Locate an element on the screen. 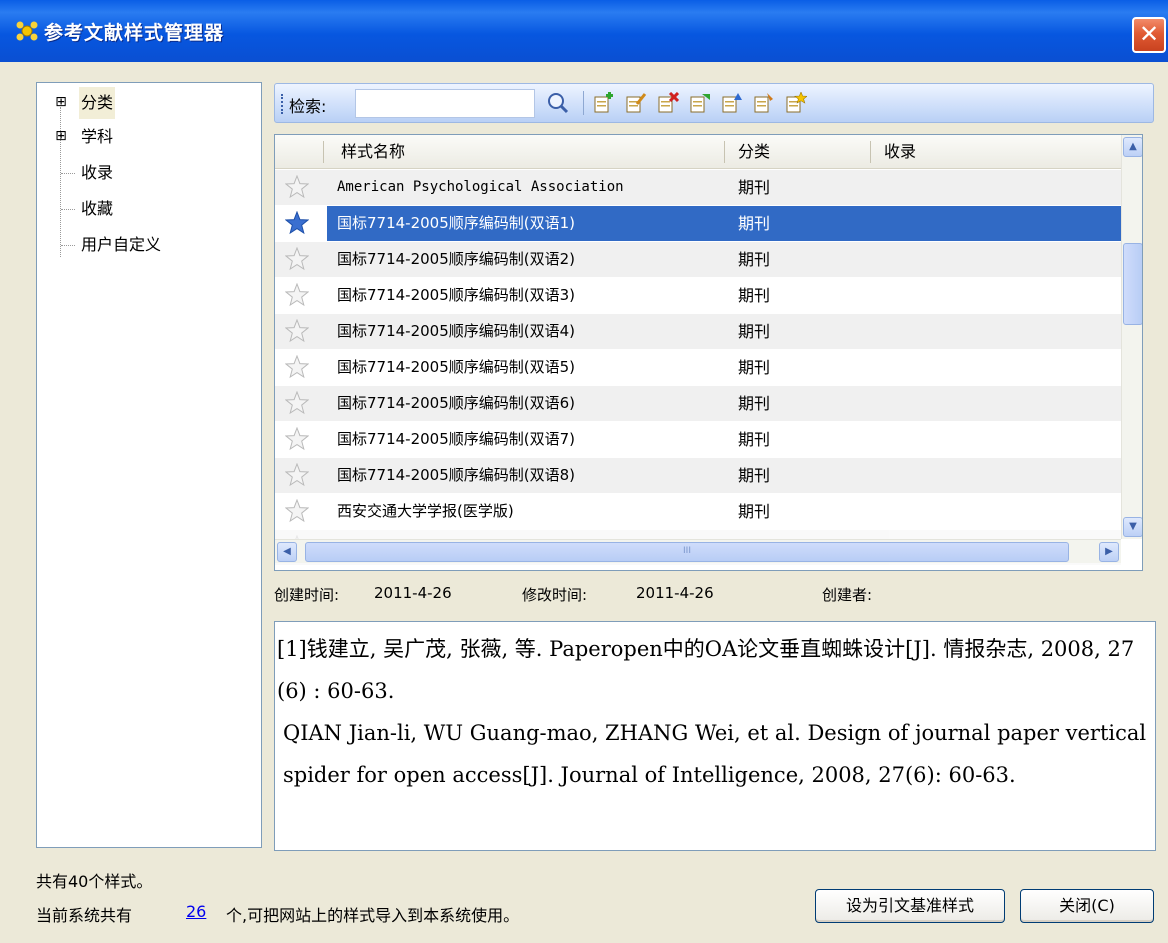 The height and width of the screenshot is (943, 1168). cell-style-name: 国标7714-2005顺序编码制(双语4) is located at coordinates (456, 331).